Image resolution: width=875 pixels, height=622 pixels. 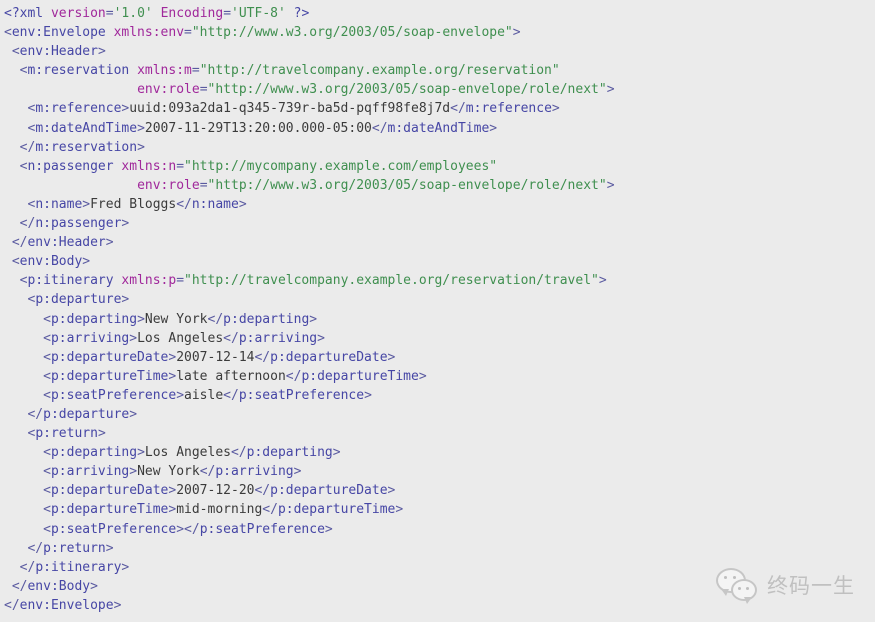 I want to click on code-line: </env:Header>, so click(x=439, y=242).